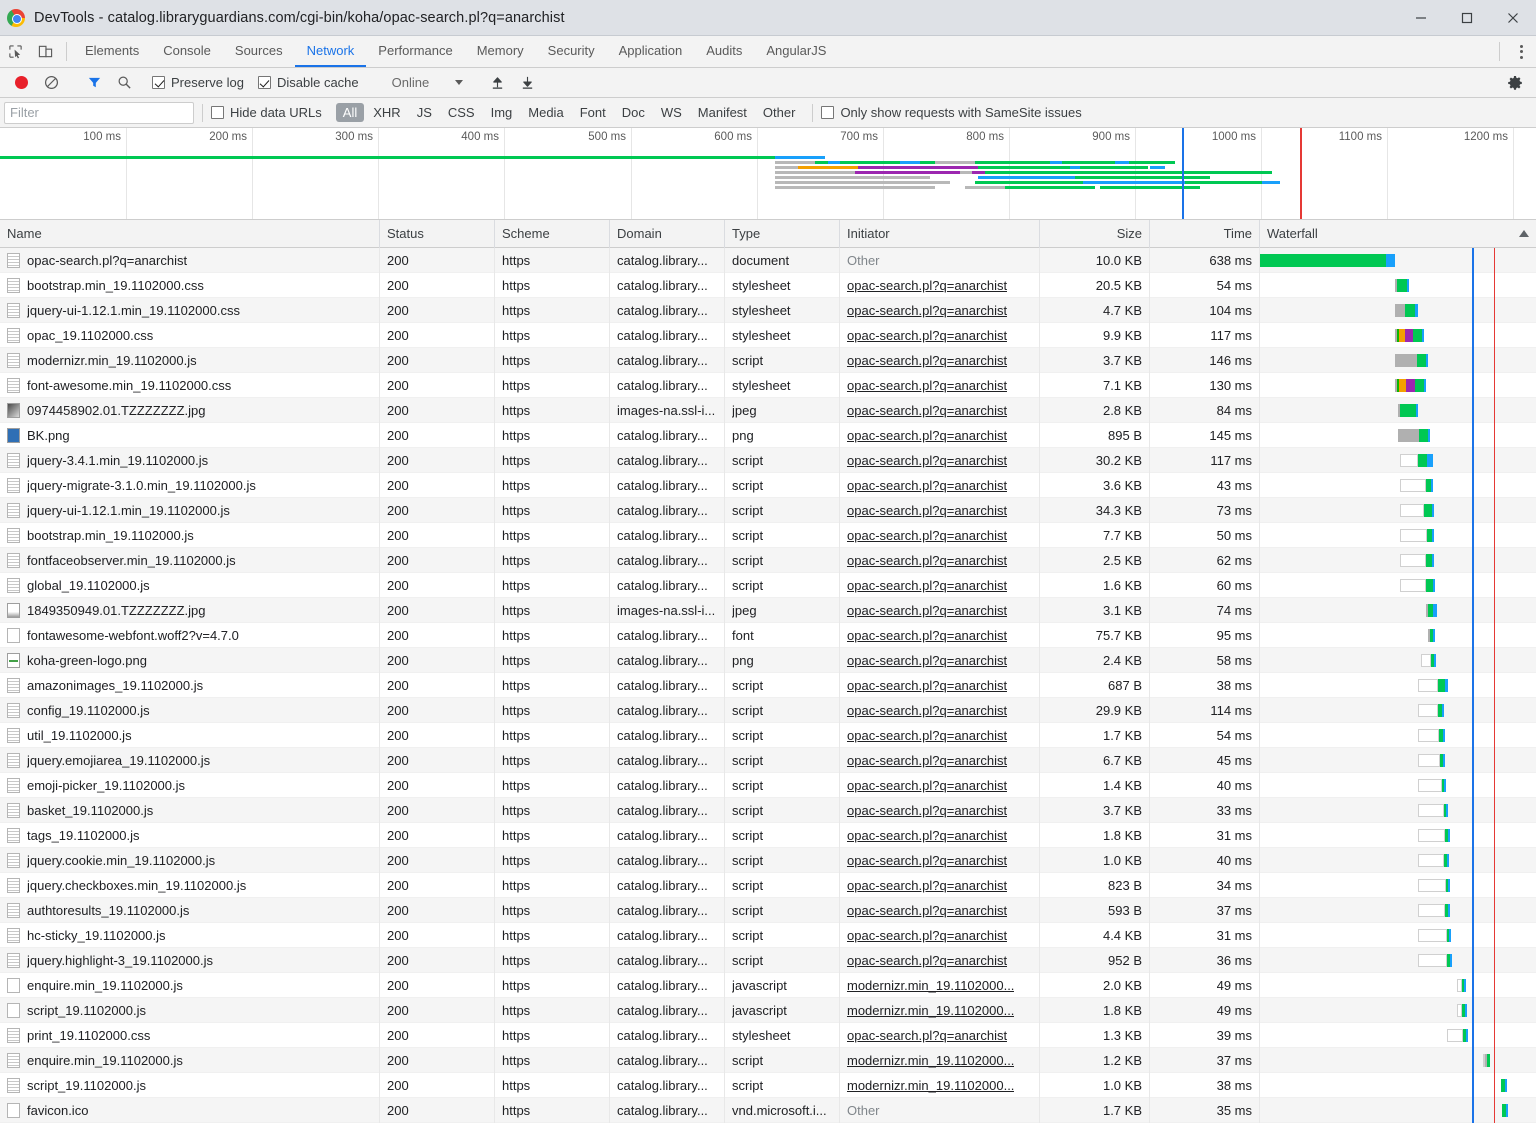 Image resolution: width=1536 pixels, height=1140 pixels. What do you see at coordinates (190, 785) in the screenshot?
I see `cell-name: emoji-picker_19.1102000.js` at bounding box center [190, 785].